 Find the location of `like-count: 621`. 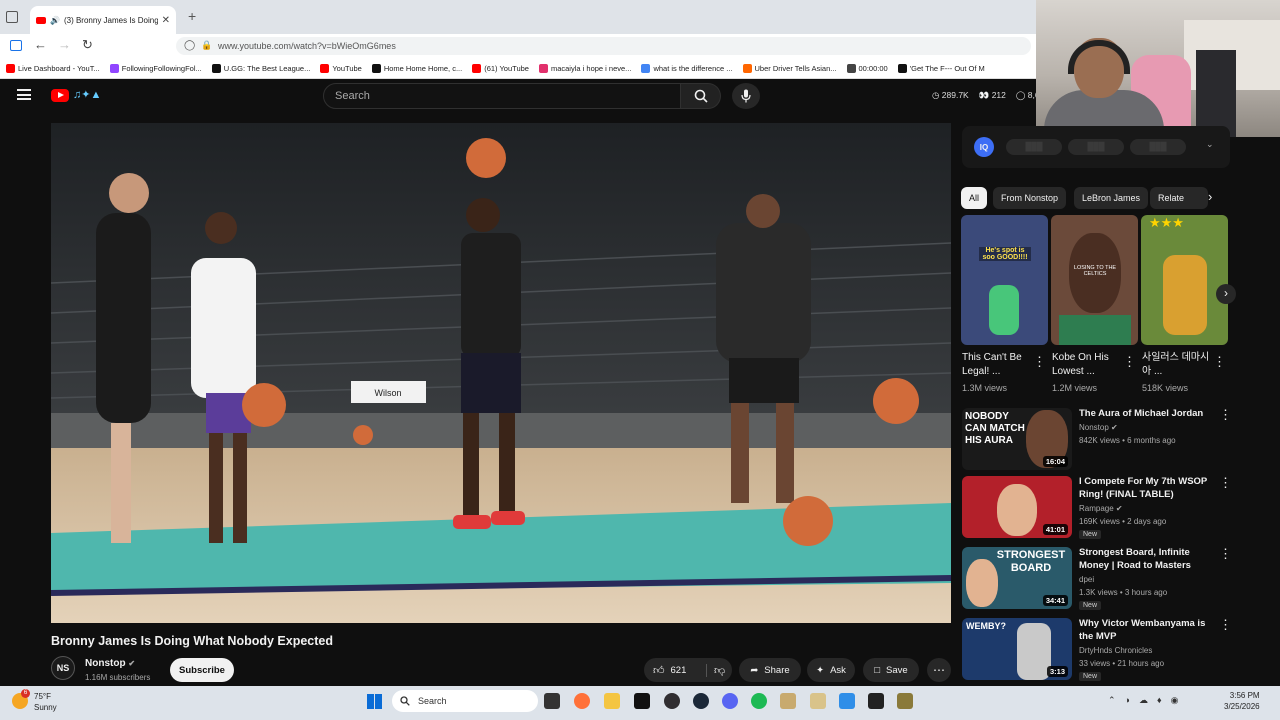

like-count: 621 is located at coordinates (679, 670).